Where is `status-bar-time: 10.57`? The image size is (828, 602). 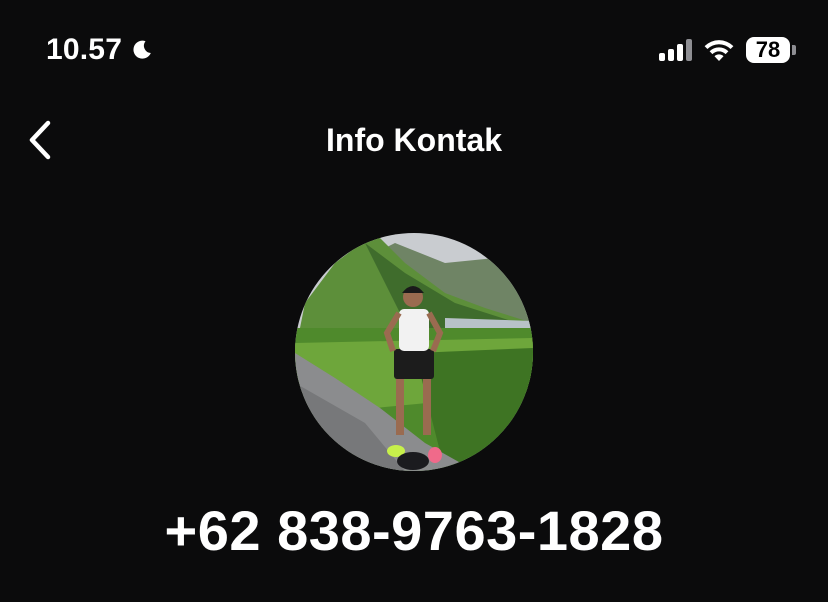 status-bar-time: 10.57 is located at coordinates (100, 50).